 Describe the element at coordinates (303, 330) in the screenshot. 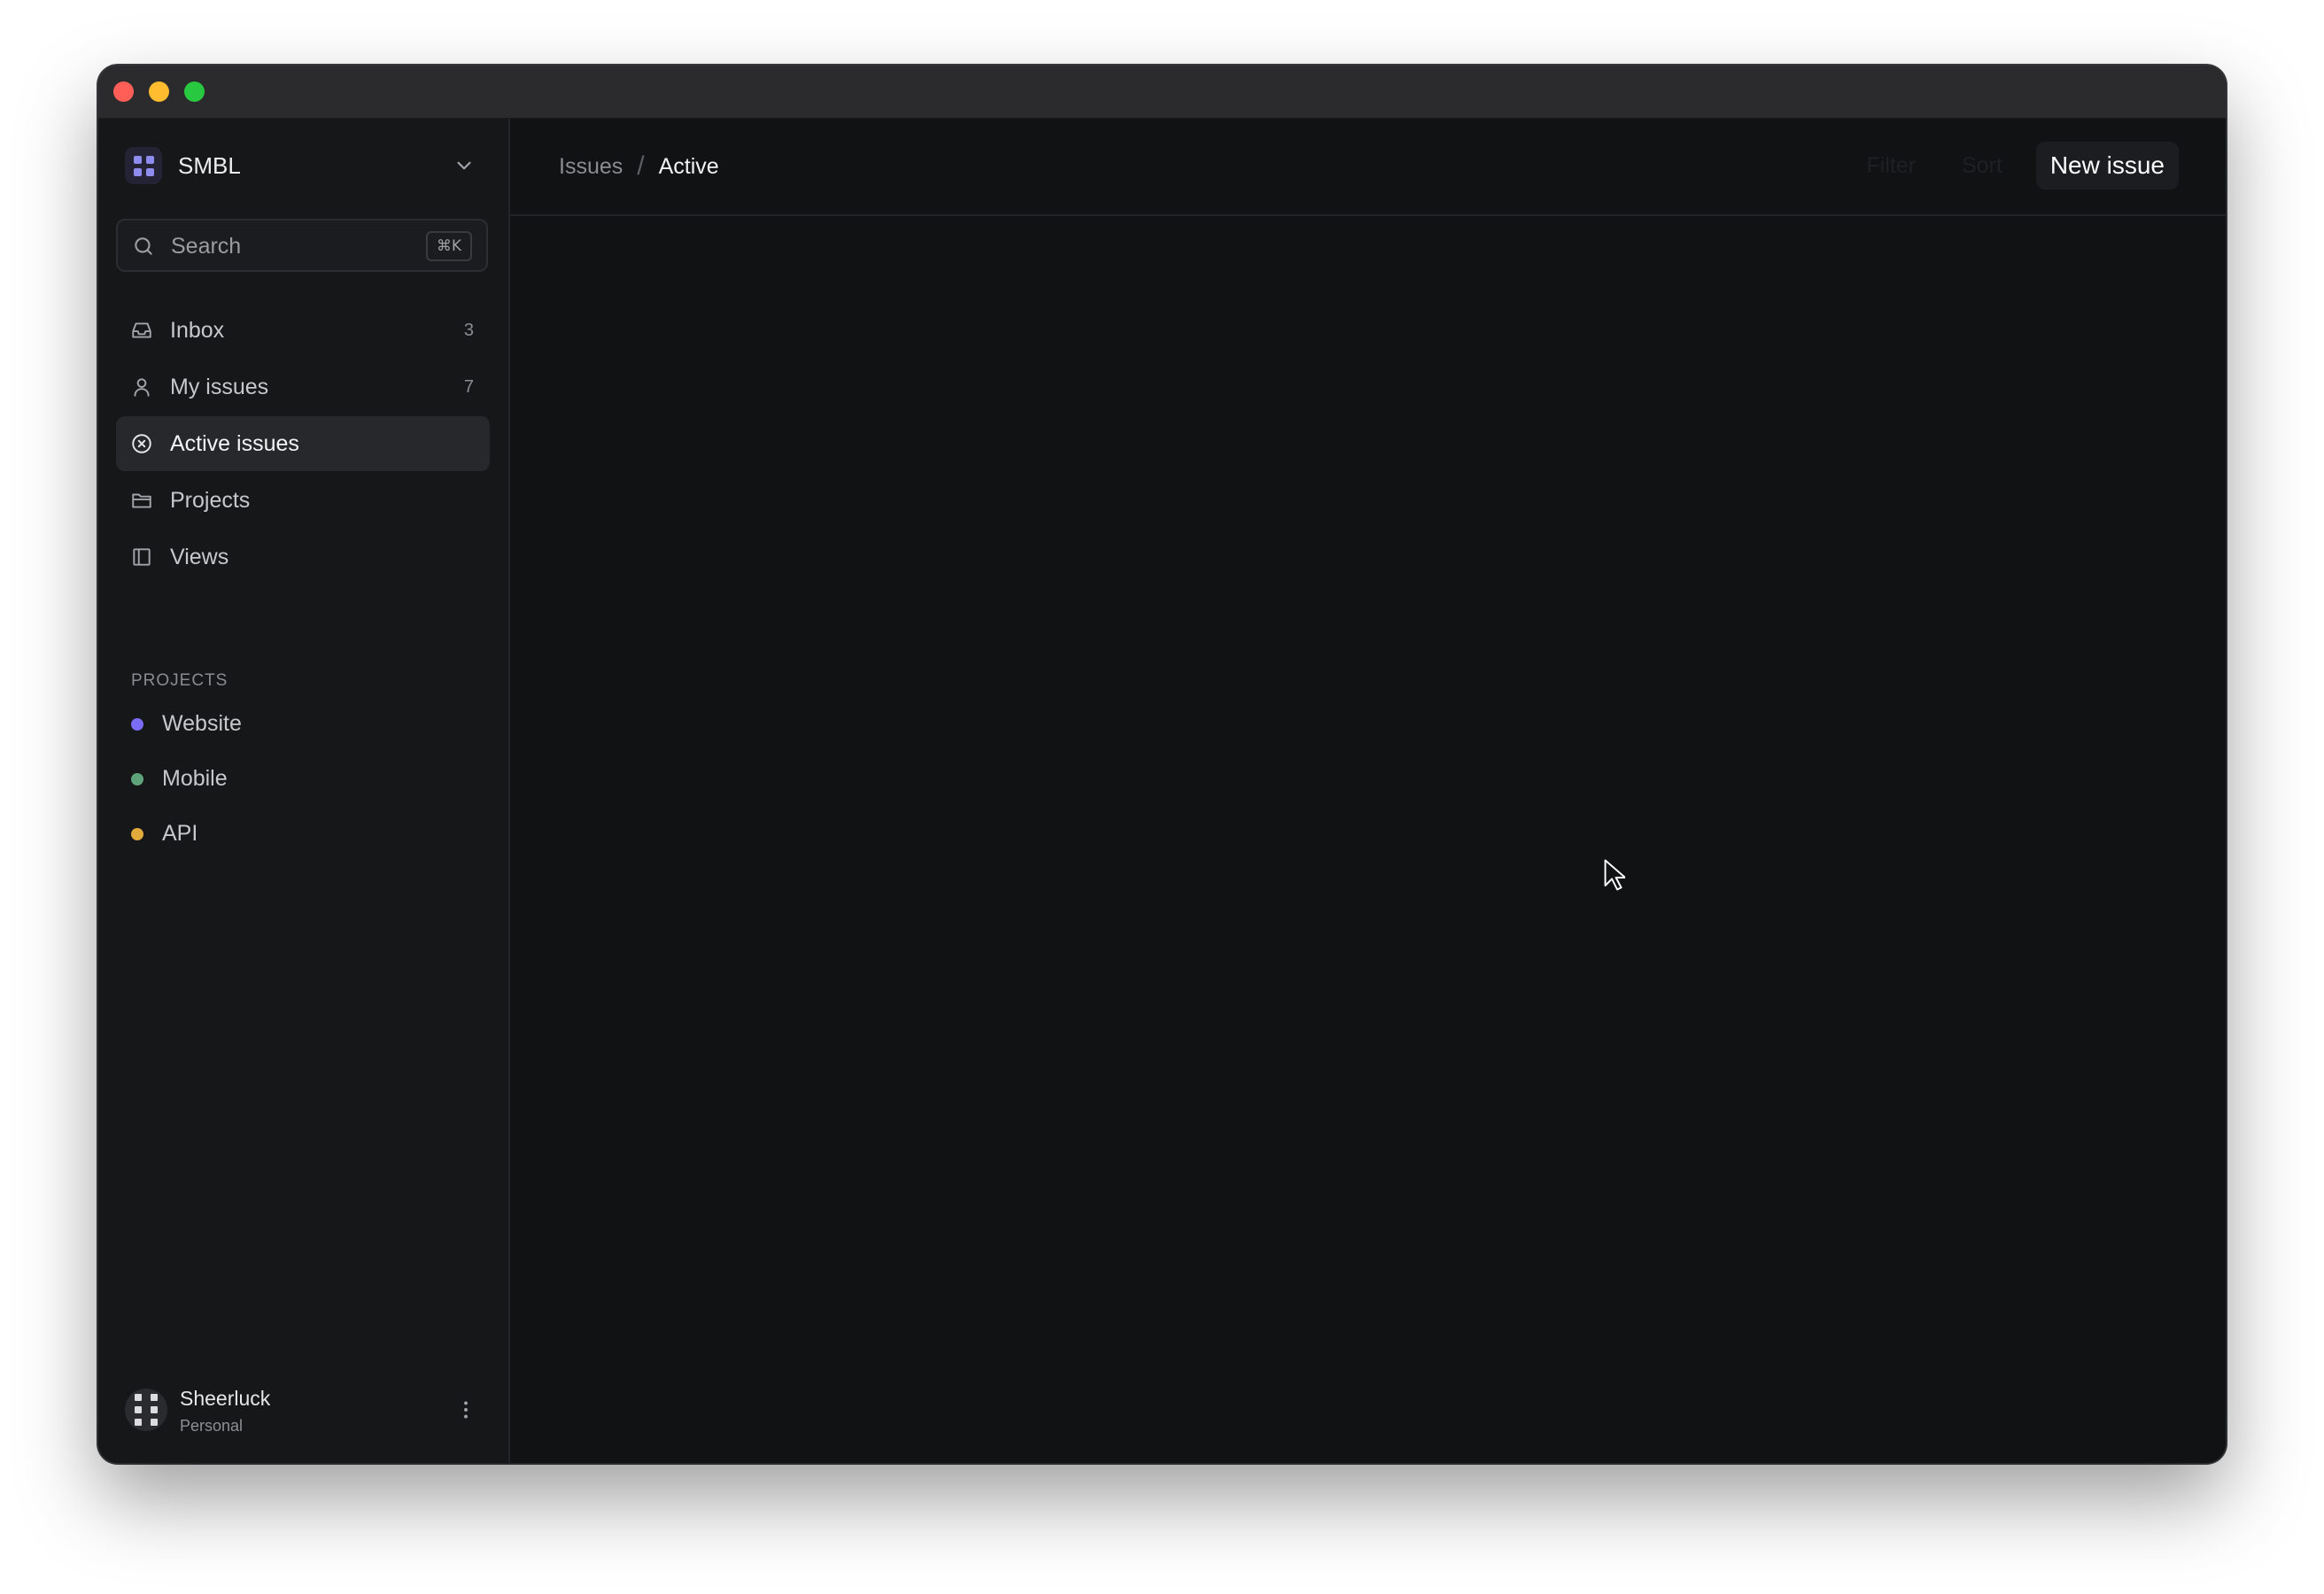

I see `nav-item-inbox: Inbox 3` at that location.